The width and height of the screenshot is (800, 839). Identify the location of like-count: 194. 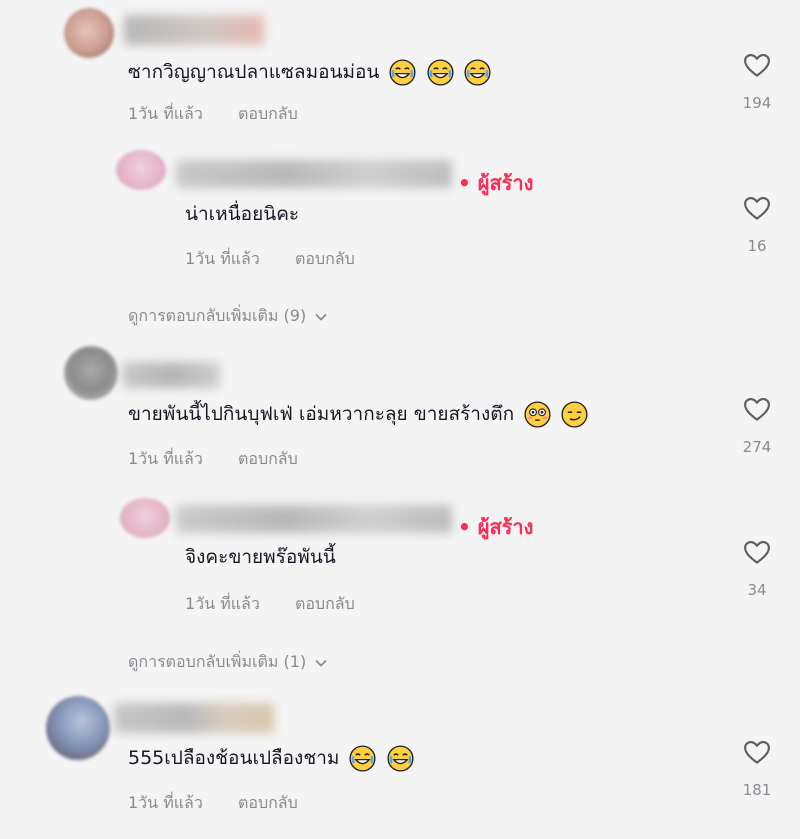
(757, 103).